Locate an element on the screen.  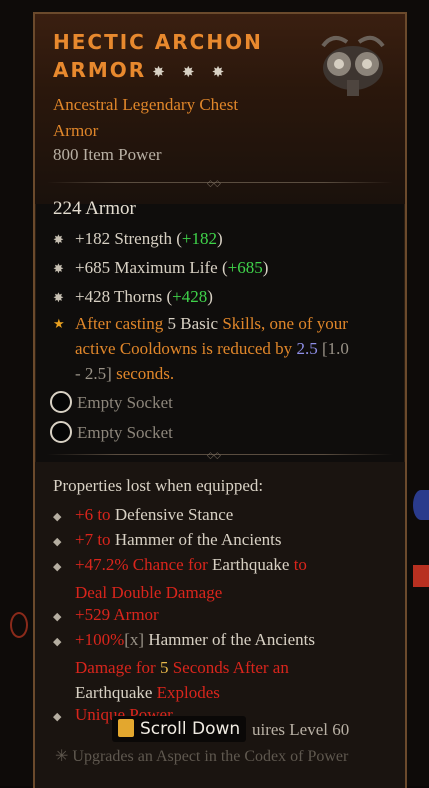
affix-life: ✸ +685 Maximum Life (+685) is located at coordinates (160, 268).